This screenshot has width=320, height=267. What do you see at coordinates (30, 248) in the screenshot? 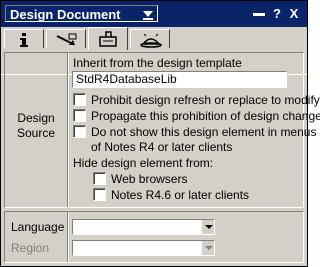
I see `region-label: Region` at bounding box center [30, 248].